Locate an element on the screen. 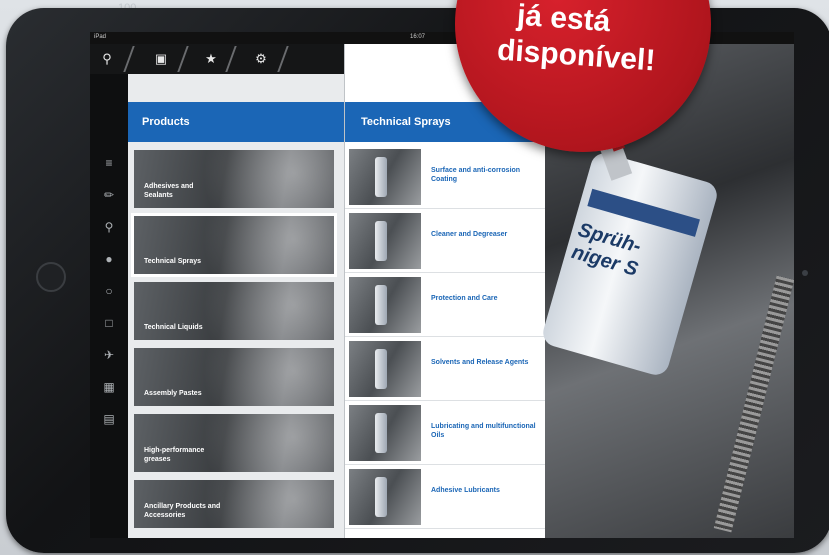 The width and height of the screenshot is (829, 555). building-icon: ▤ is located at coordinates (109, 419).